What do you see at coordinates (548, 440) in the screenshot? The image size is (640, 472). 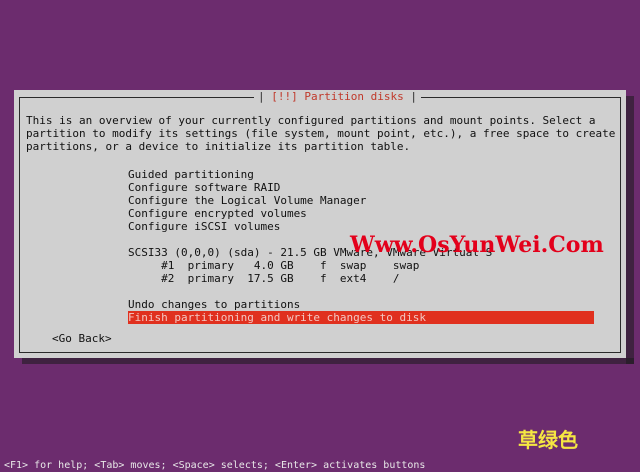 I see `stamp-text: 草绿色` at bounding box center [548, 440].